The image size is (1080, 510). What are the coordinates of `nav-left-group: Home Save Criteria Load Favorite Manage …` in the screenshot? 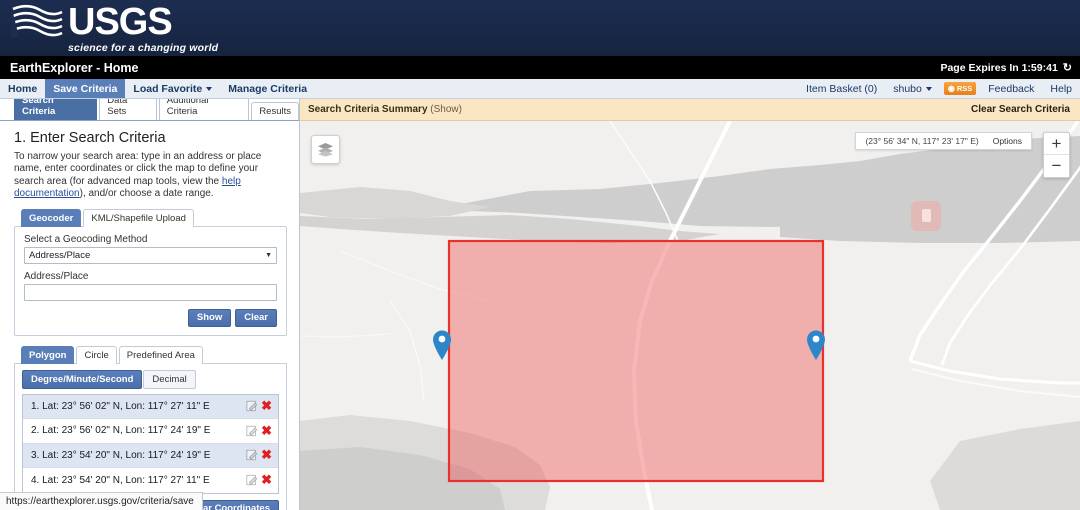 It's located at (157, 88).